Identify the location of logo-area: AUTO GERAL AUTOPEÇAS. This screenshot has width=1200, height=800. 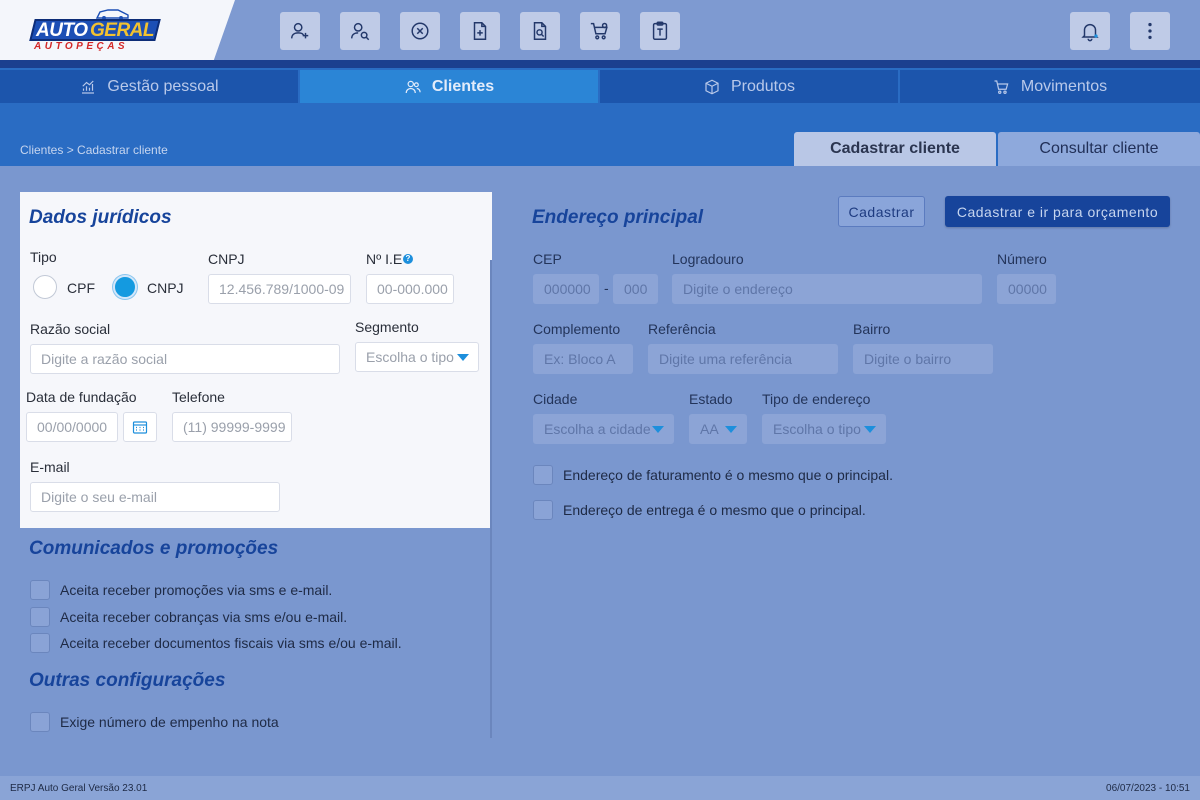
(117, 30).